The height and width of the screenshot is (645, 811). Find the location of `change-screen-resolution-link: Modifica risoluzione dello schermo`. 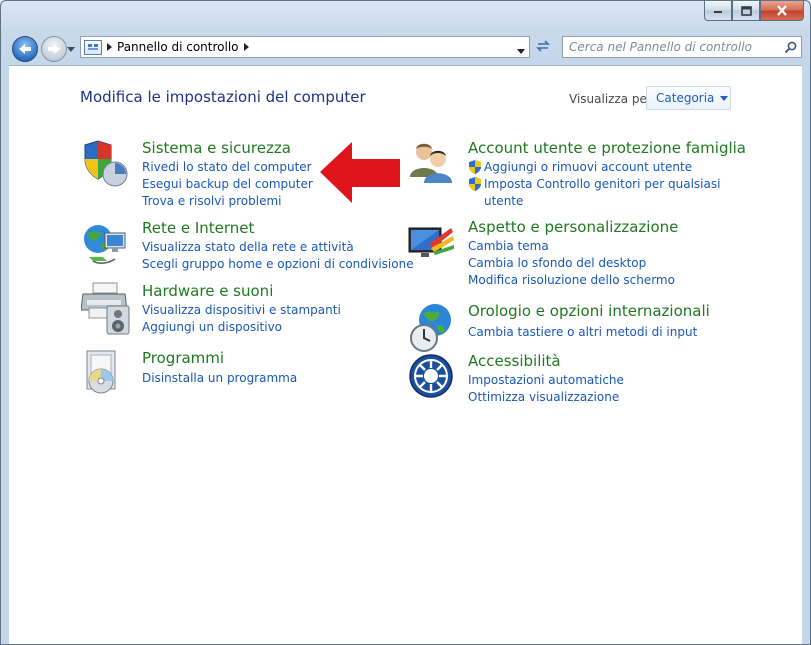

change-screen-resolution-link: Modifica risoluzione dello schermo is located at coordinates (571, 280).